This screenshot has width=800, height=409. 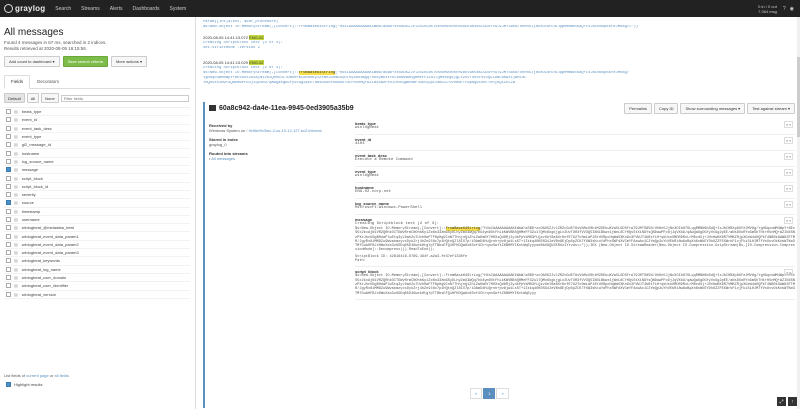 What do you see at coordinates (771, 108) in the screenshot?
I see `test-stream-button: Test against stream ▾` at bounding box center [771, 108].